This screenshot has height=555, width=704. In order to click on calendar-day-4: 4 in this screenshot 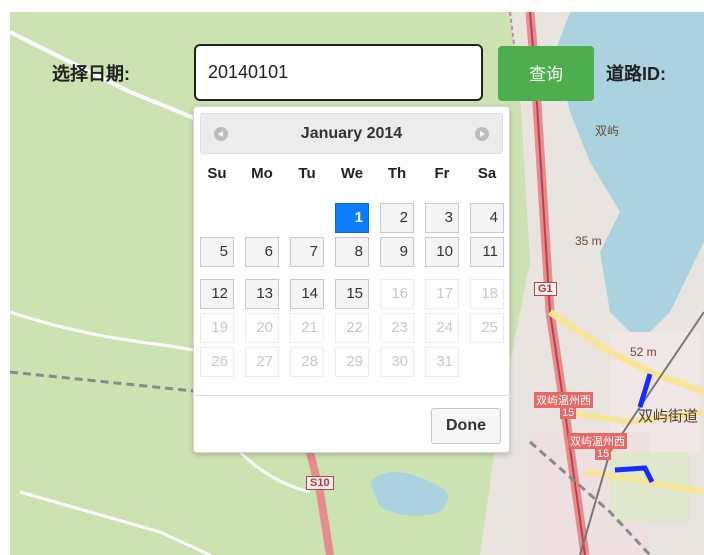, I will do `click(487, 218)`.